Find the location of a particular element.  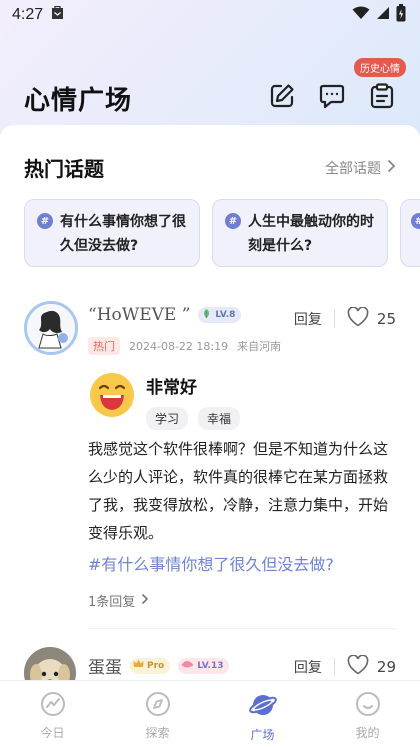

nav-profile: 我的 is located at coordinates (367, 714).